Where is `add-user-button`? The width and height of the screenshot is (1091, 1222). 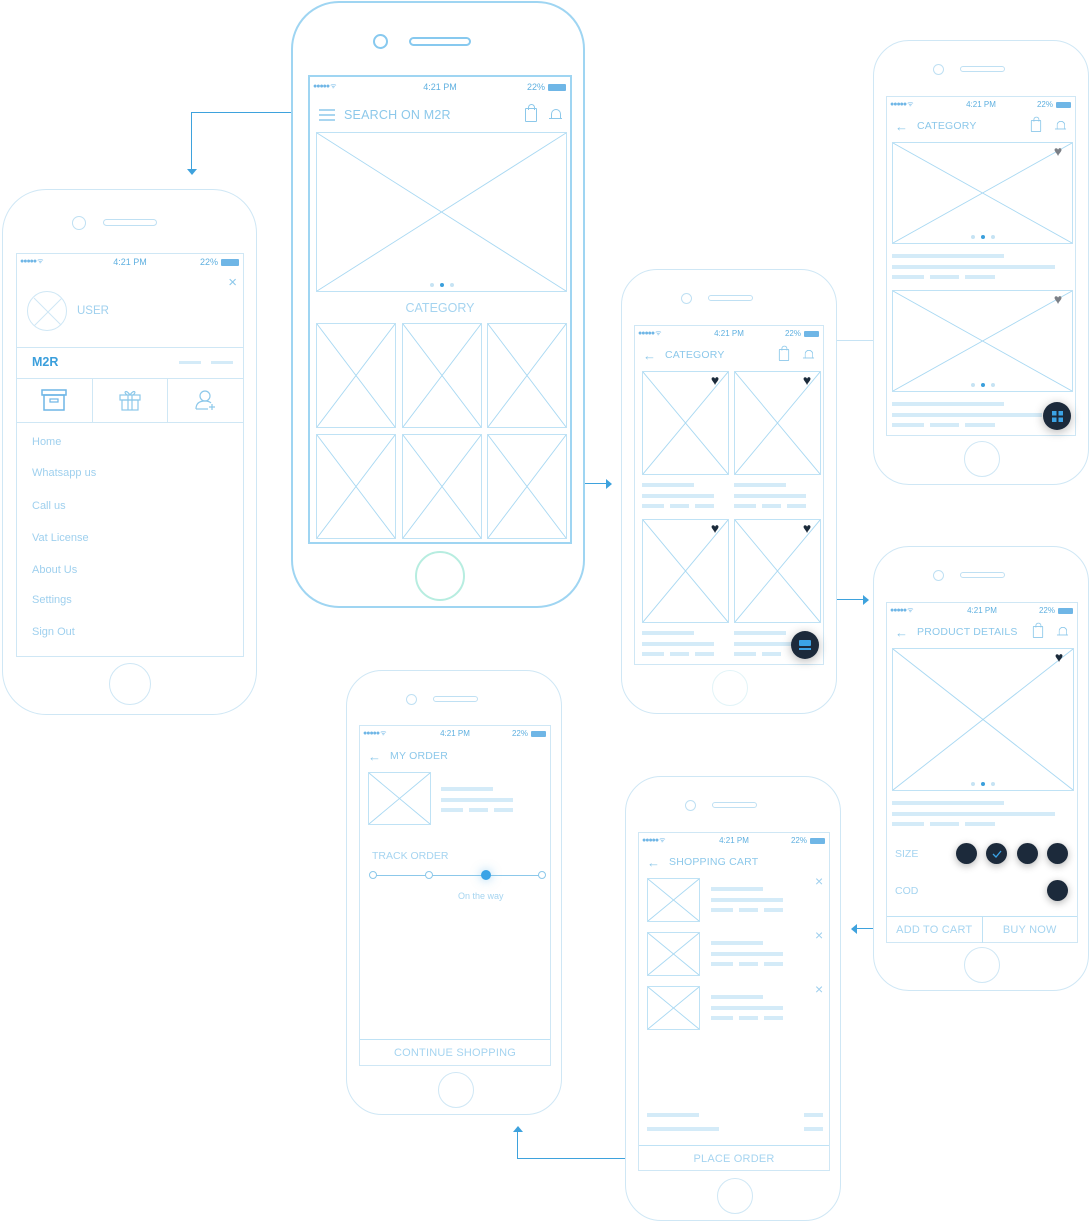 add-user-button is located at coordinates (205, 400).